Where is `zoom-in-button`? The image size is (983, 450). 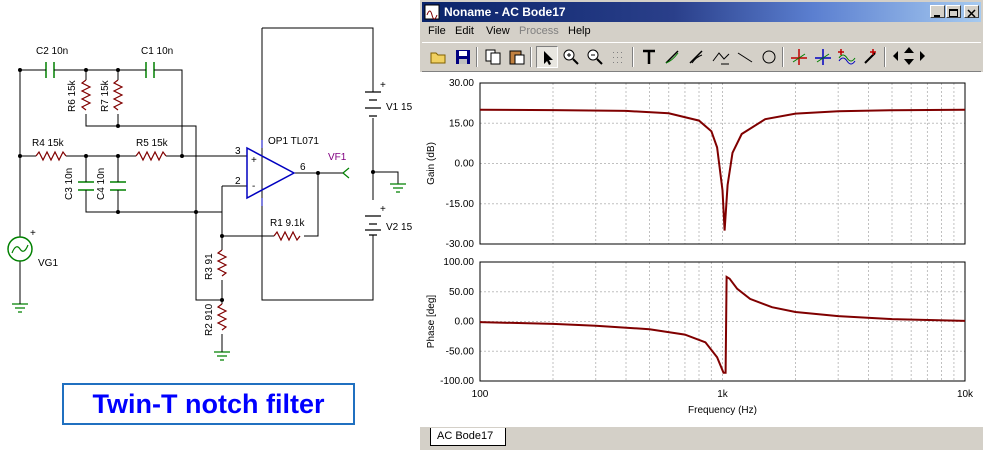
zoom-in-button is located at coordinates (571, 57).